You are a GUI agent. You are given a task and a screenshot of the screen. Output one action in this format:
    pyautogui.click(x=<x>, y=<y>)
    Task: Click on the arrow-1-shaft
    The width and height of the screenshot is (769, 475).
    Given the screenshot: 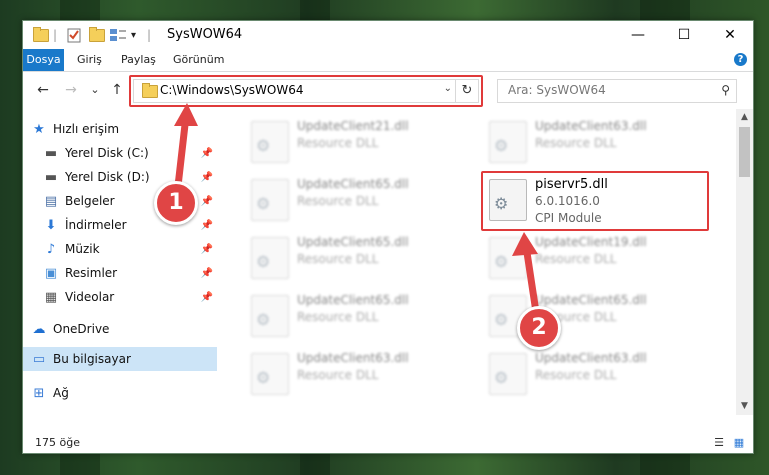 What is the action you would take?
    pyautogui.click(x=182, y=151)
    